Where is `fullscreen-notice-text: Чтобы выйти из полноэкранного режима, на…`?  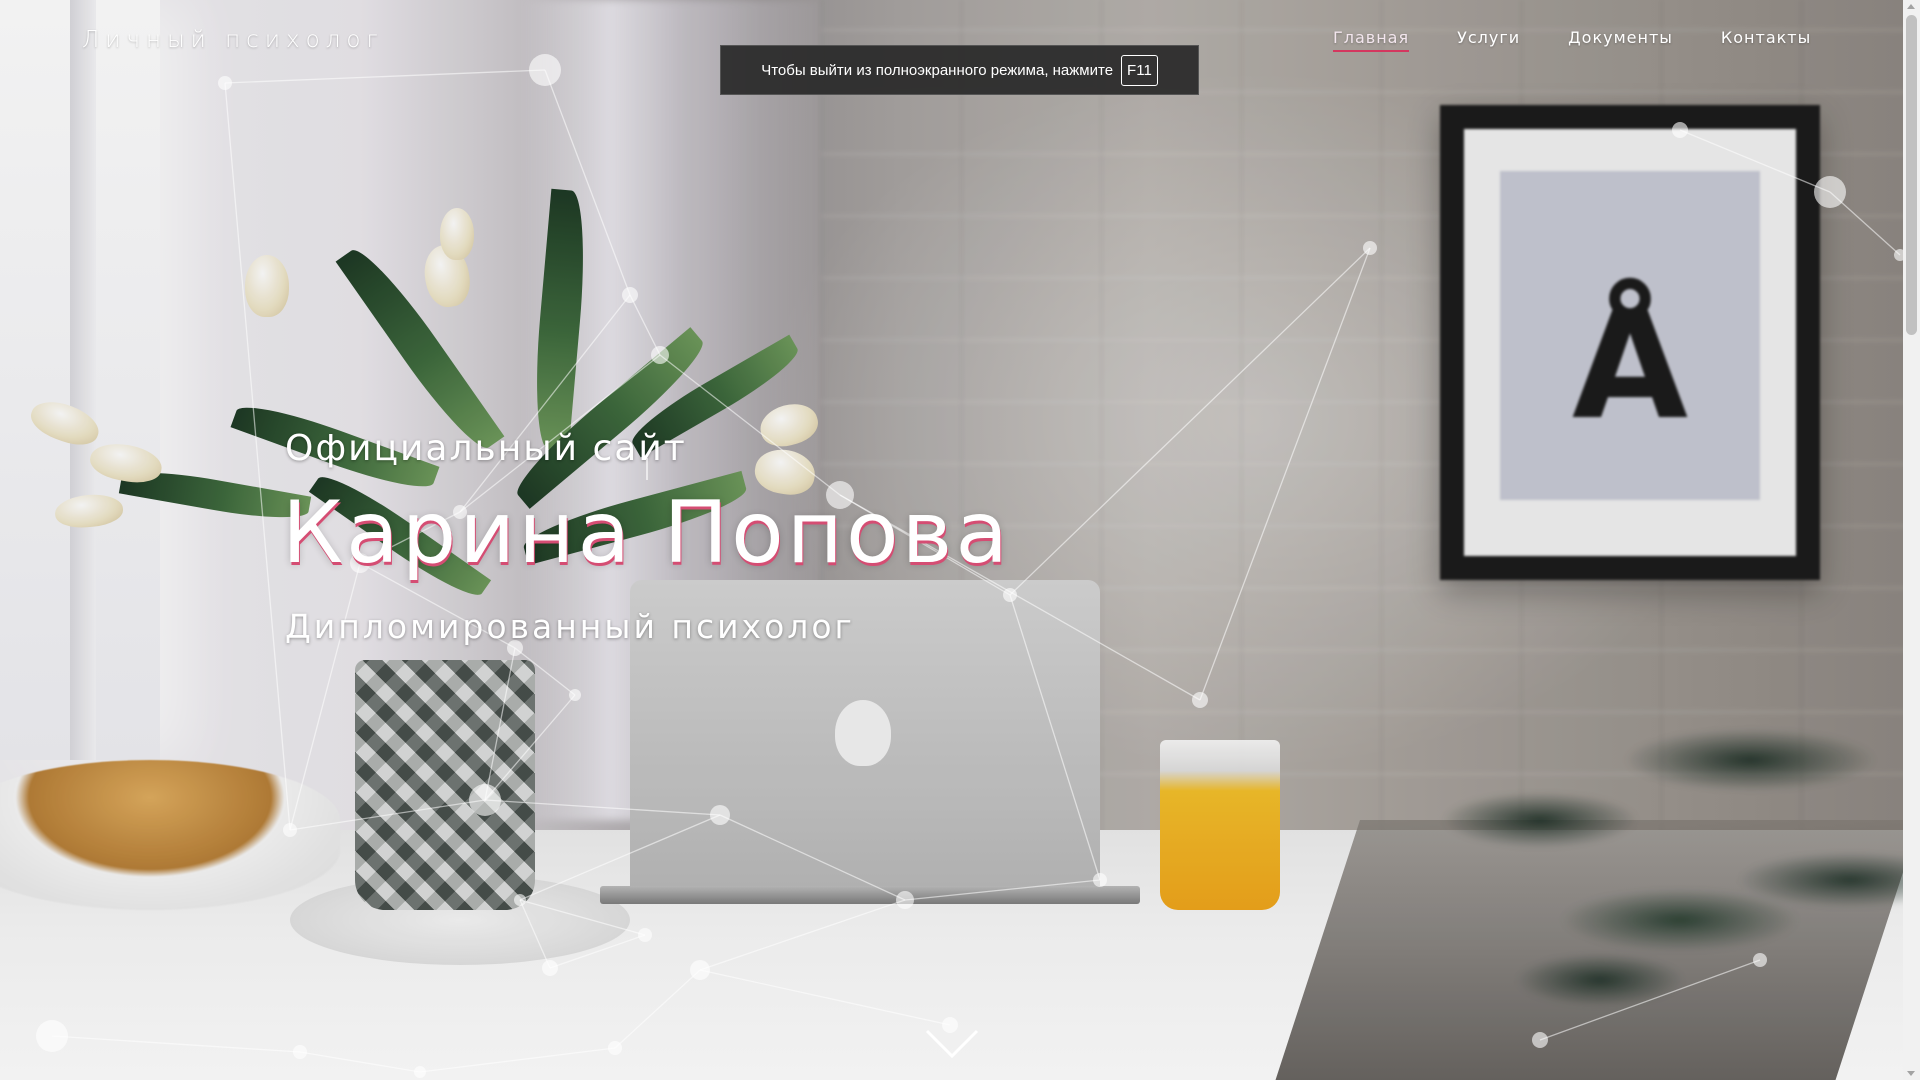
fullscreen-notice-text: Чтобы выйти из полноэкранного режима, на… is located at coordinates (937, 70).